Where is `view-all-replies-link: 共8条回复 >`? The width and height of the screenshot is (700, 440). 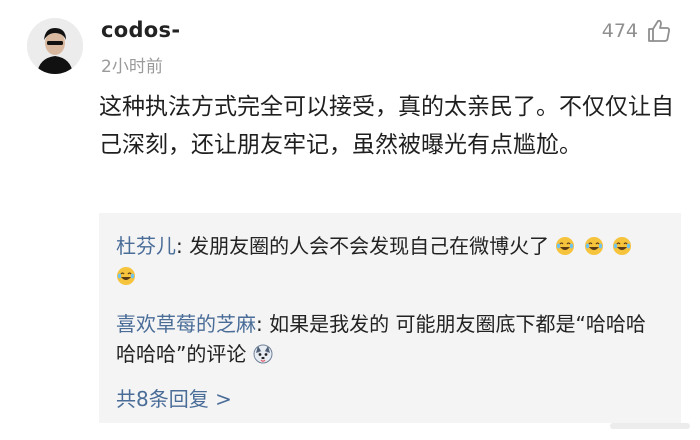
view-all-replies-link: 共8条回复 > is located at coordinates (174, 397).